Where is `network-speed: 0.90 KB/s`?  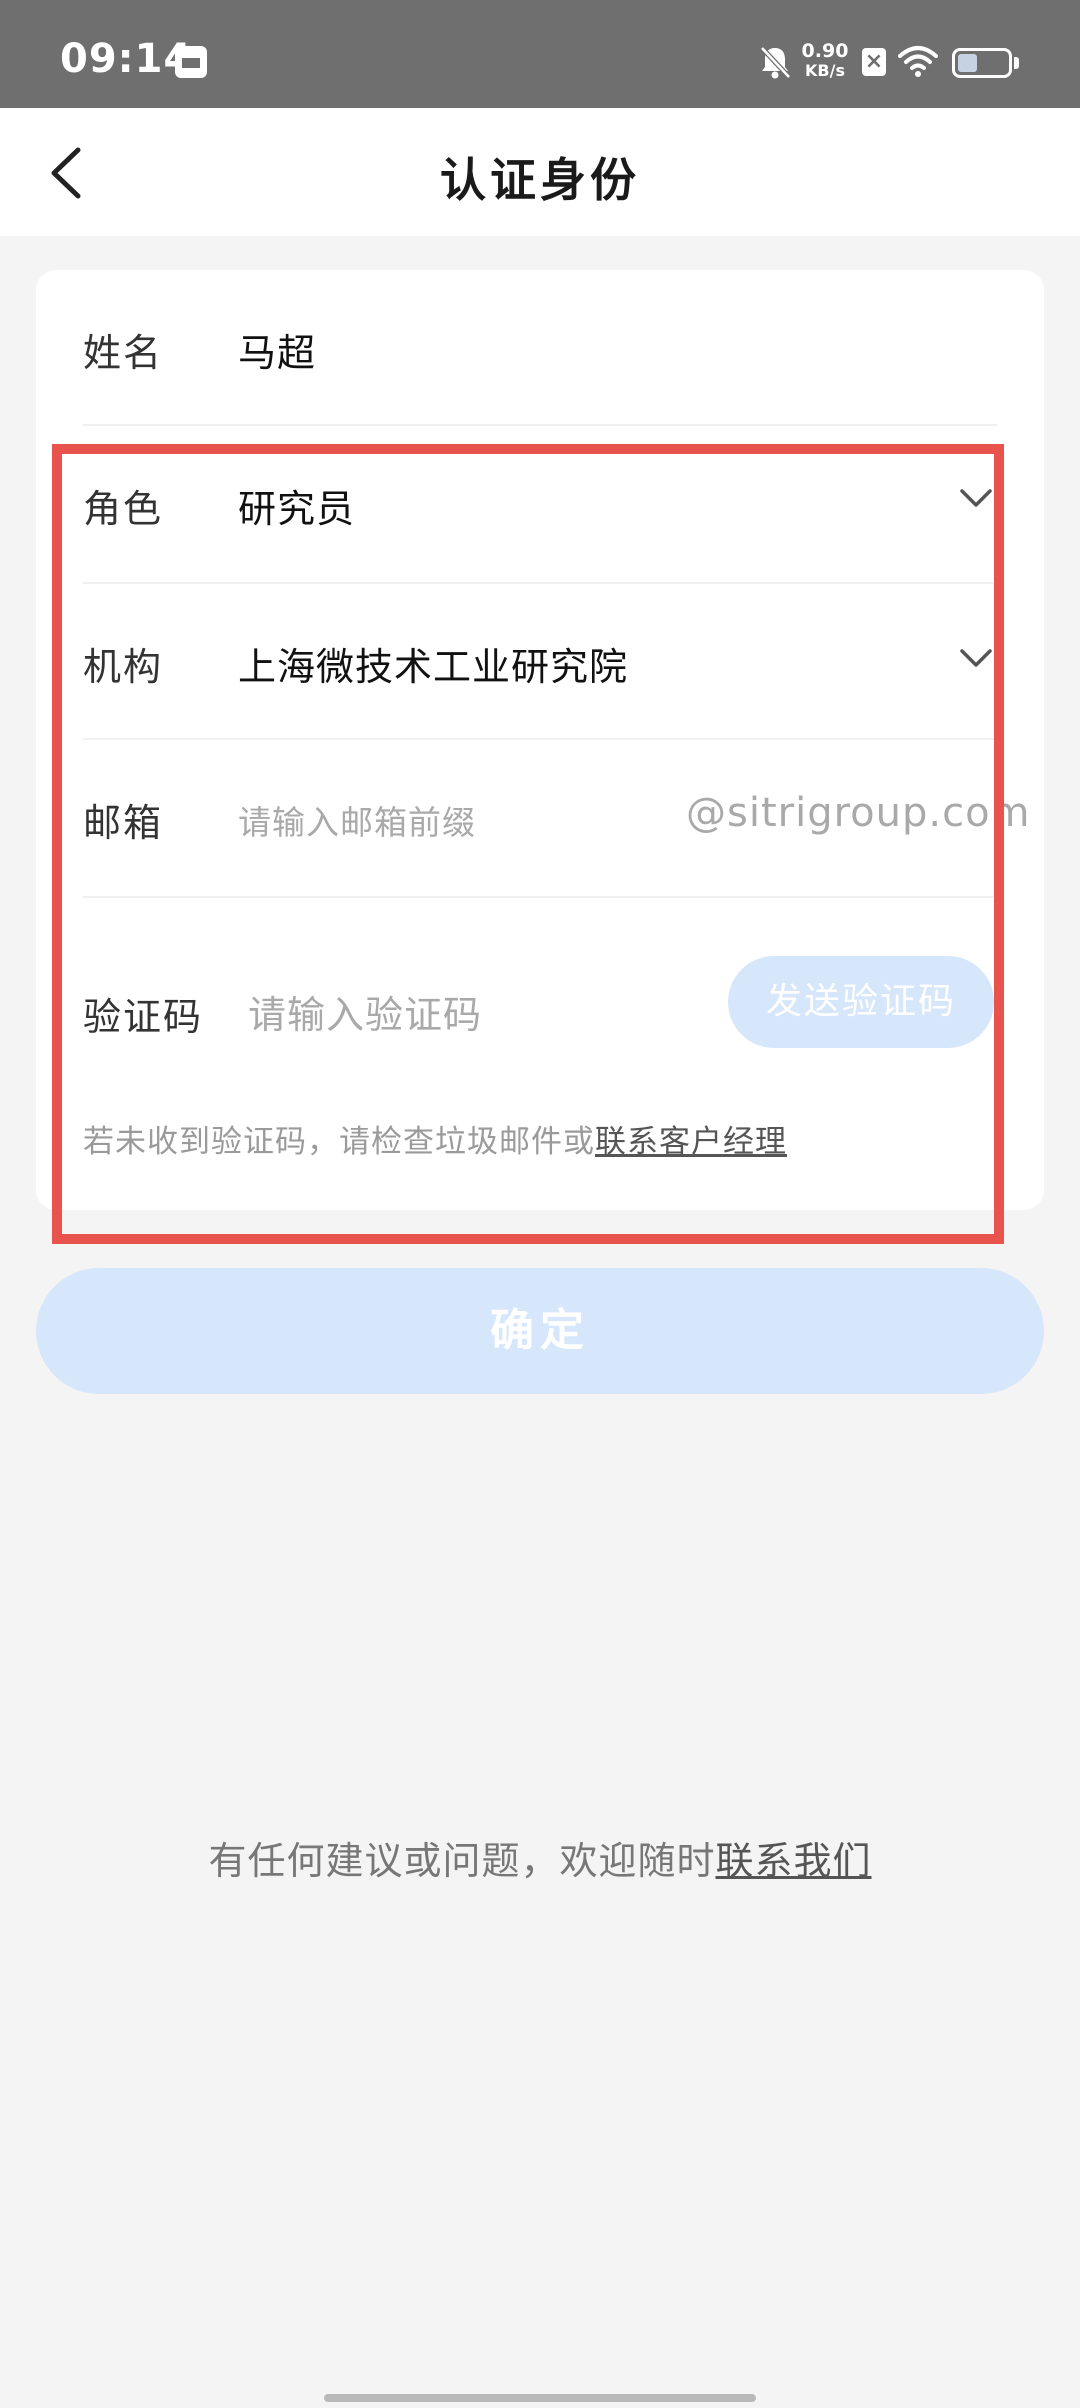
network-speed: 0.90 KB/s is located at coordinates (825, 60).